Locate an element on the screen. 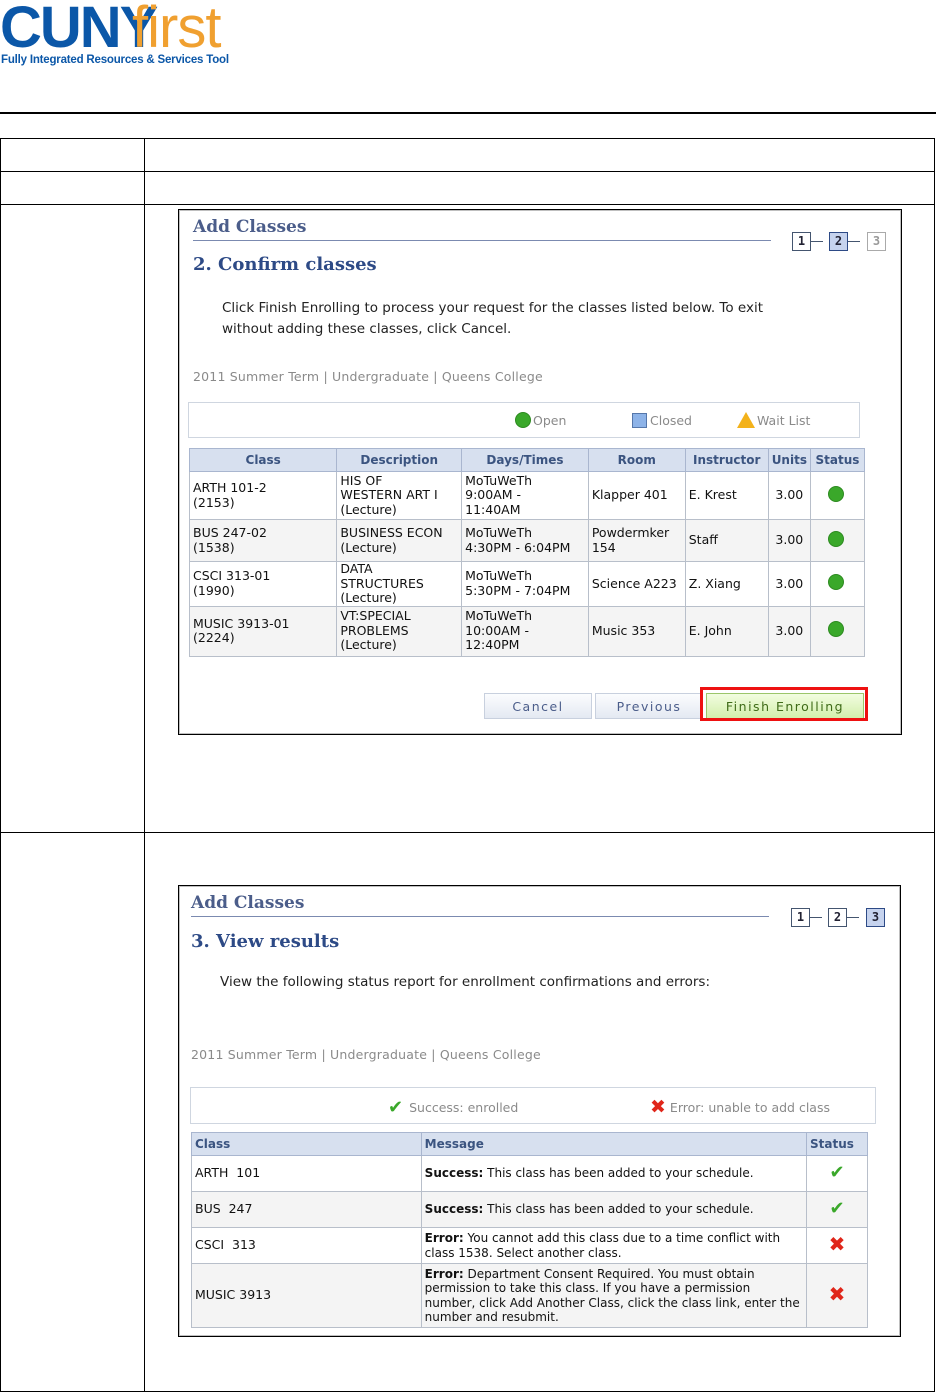 The width and height of the screenshot is (936, 1393). status-legend: Open Closed Wait List is located at coordinates (524, 420).